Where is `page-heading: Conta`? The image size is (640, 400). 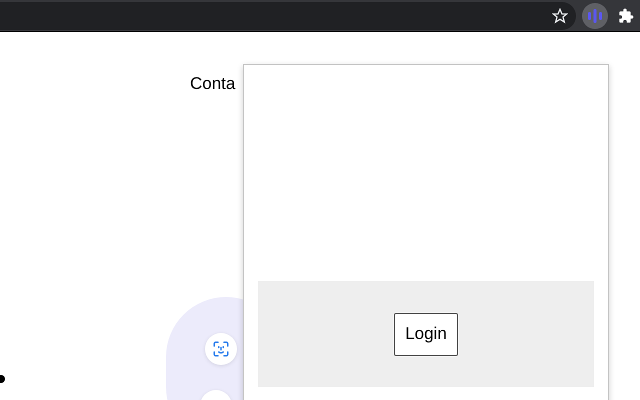 page-heading: Conta is located at coordinates (213, 84).